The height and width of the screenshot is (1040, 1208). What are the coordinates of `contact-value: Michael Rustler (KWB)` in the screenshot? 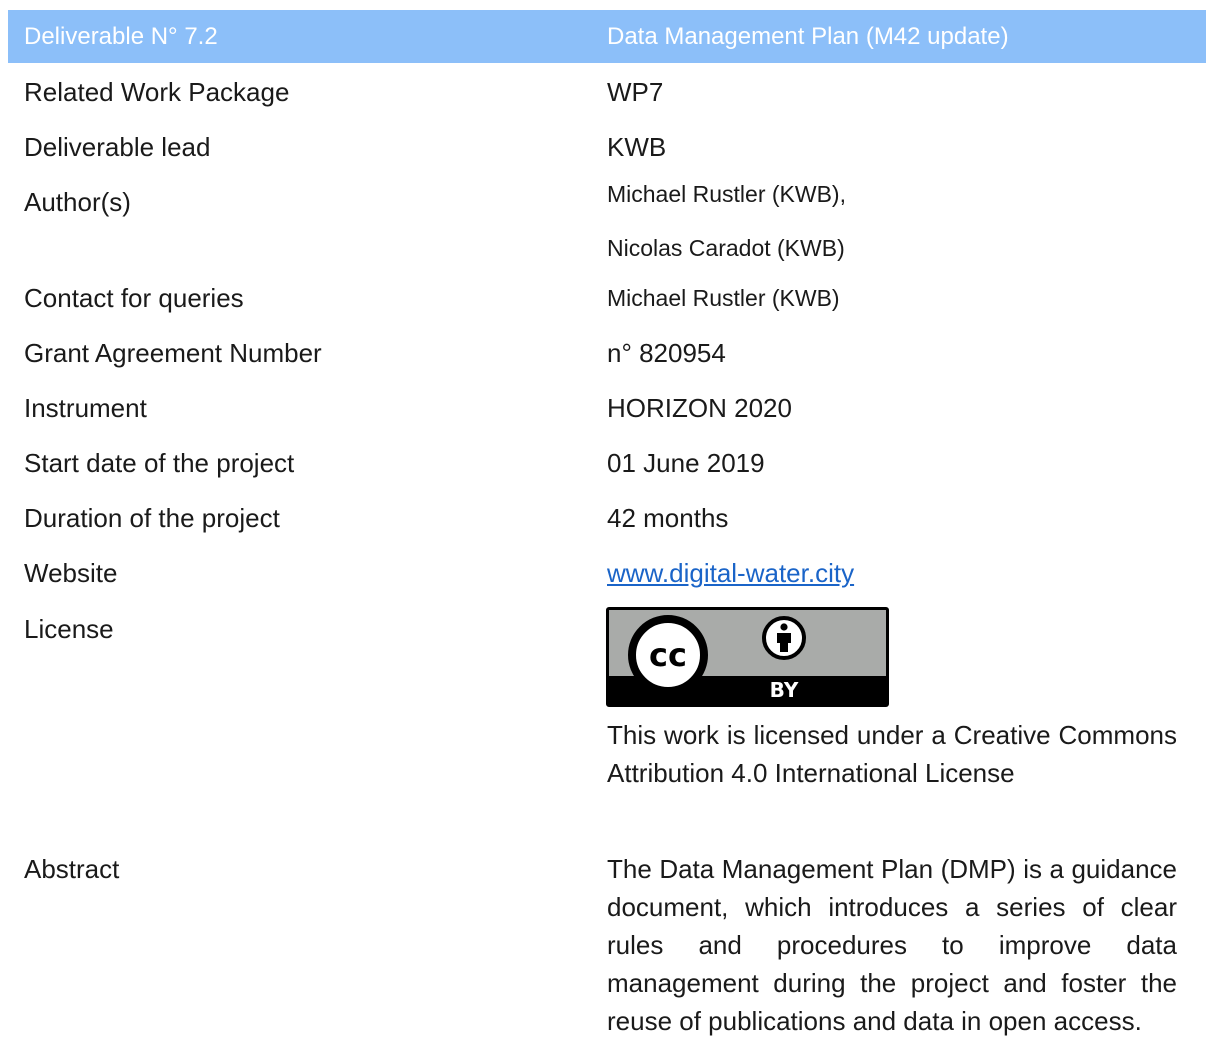 It's located at (723, 298).